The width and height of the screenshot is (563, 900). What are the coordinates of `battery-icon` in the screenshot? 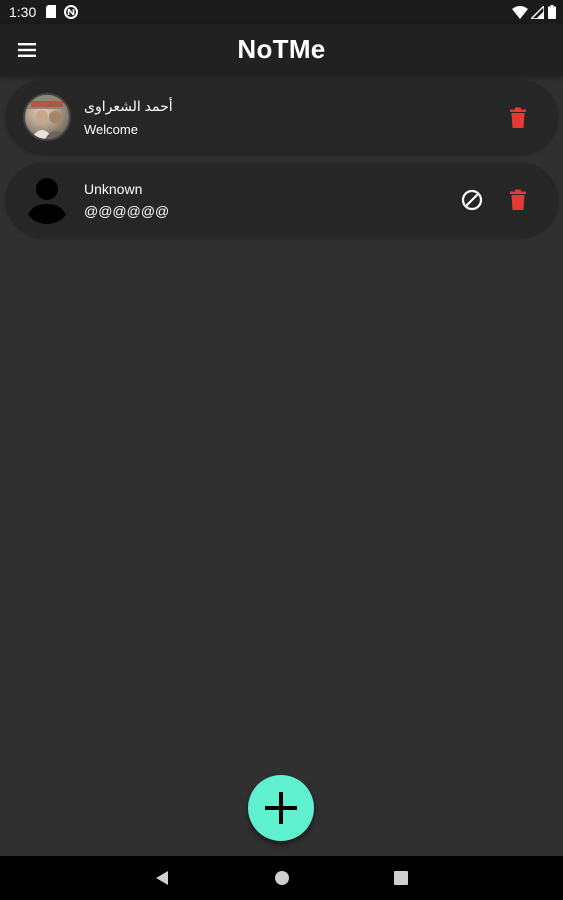 It's located at (552, 12).